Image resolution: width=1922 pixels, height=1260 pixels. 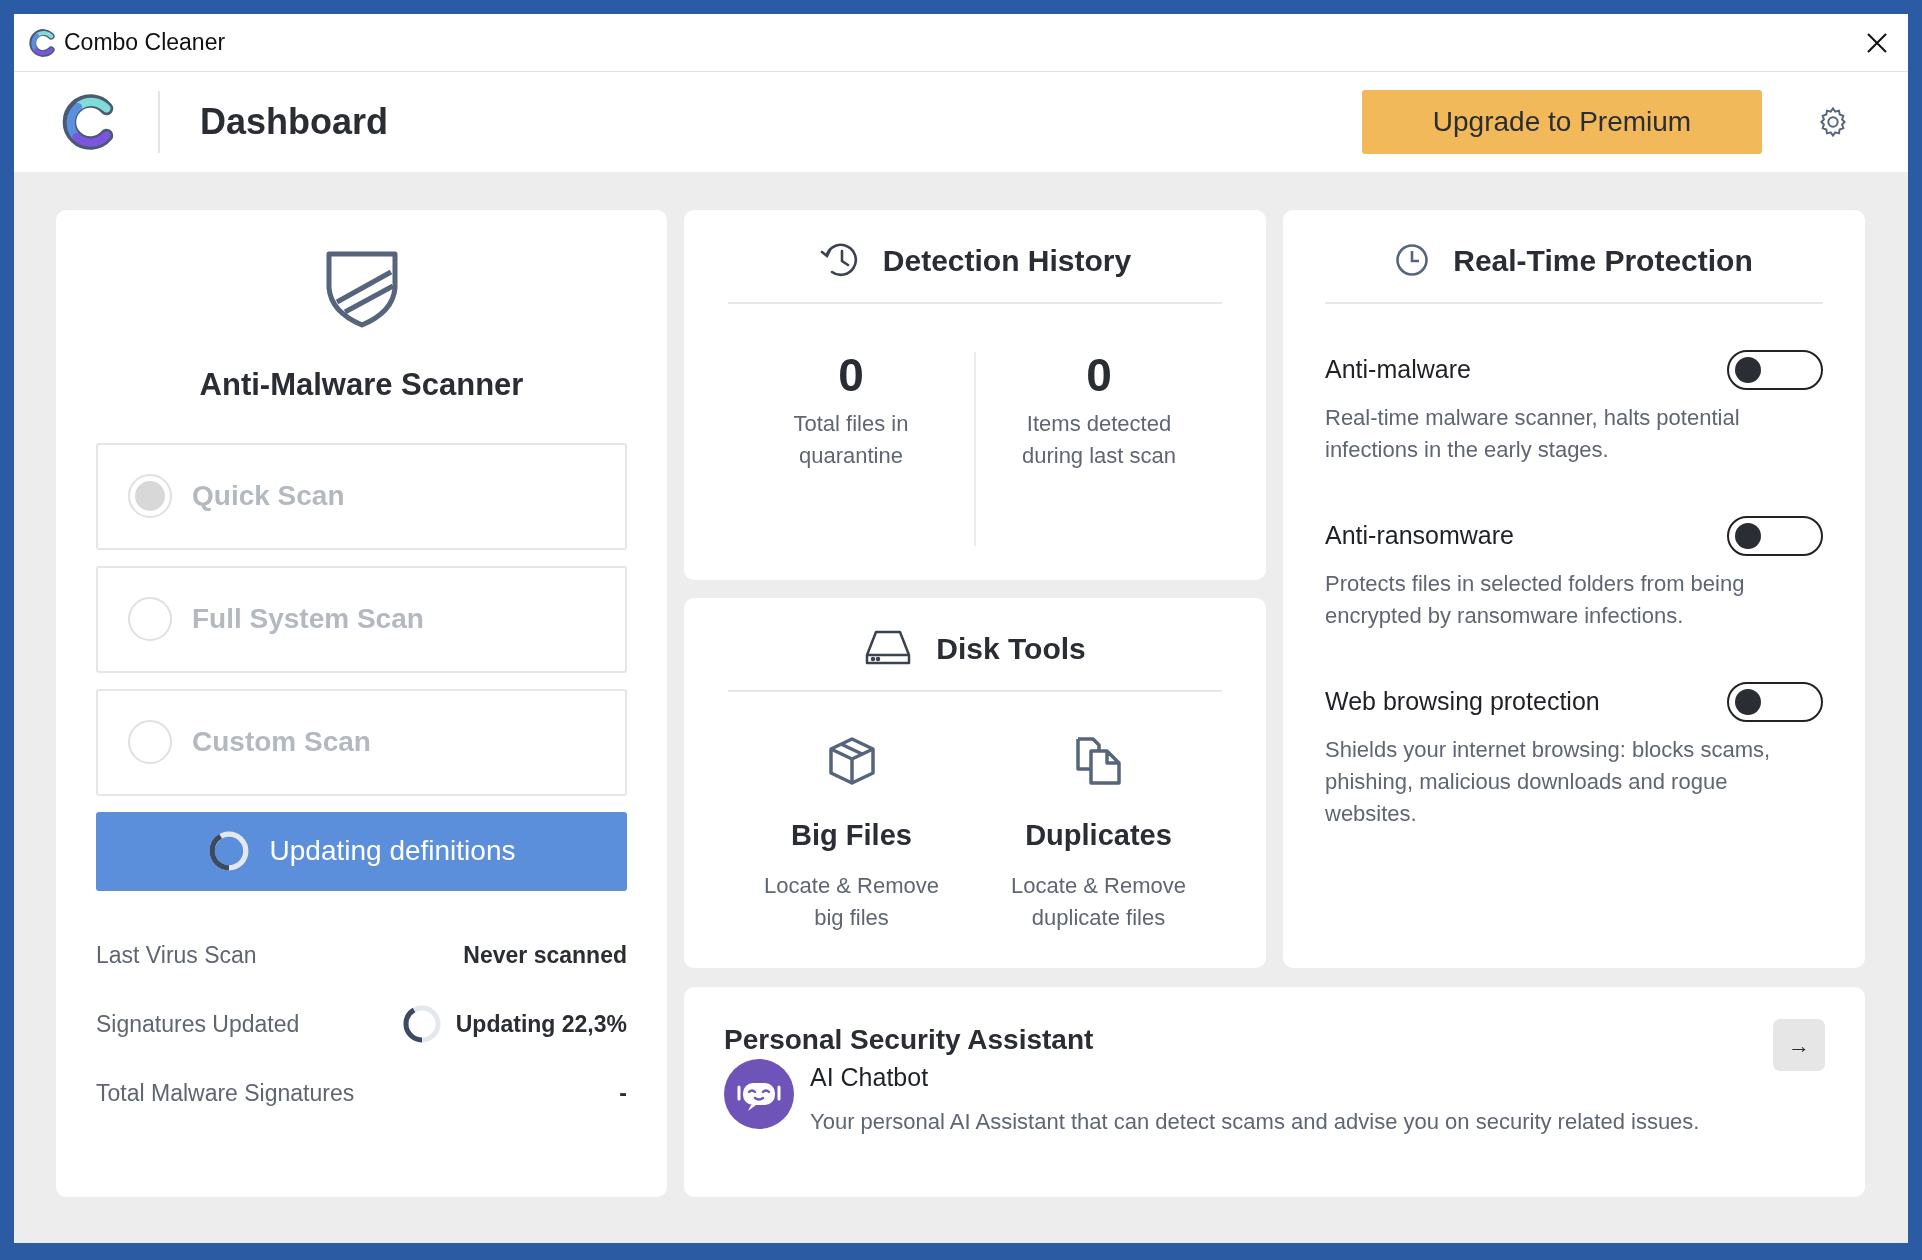 What do you see at coordinates (1799, 1045) in the screenshot?
I see `open-assistant-button: →` at bounding box center [1799, 1045].